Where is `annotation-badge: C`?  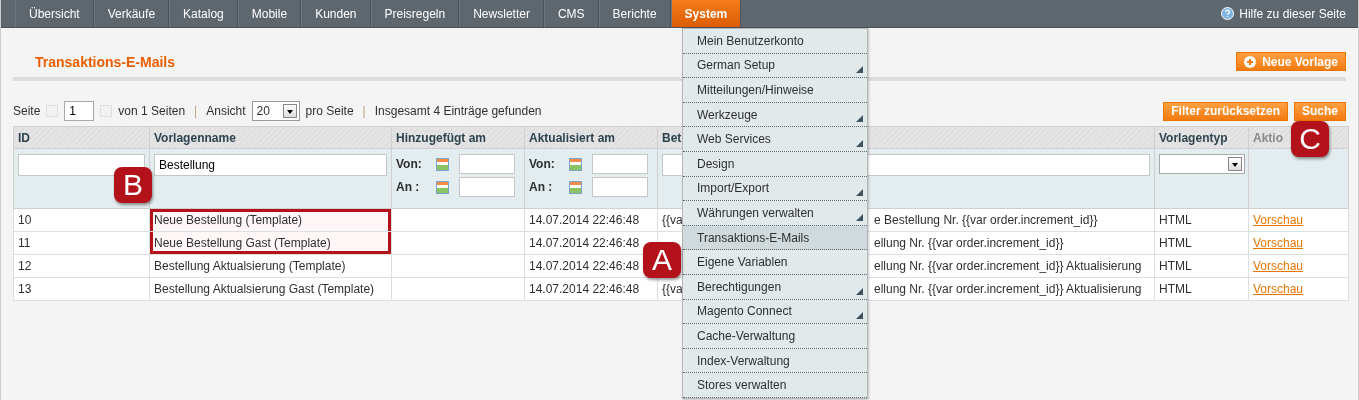
annotation-badge: C is located at coordinates (1310, 139).